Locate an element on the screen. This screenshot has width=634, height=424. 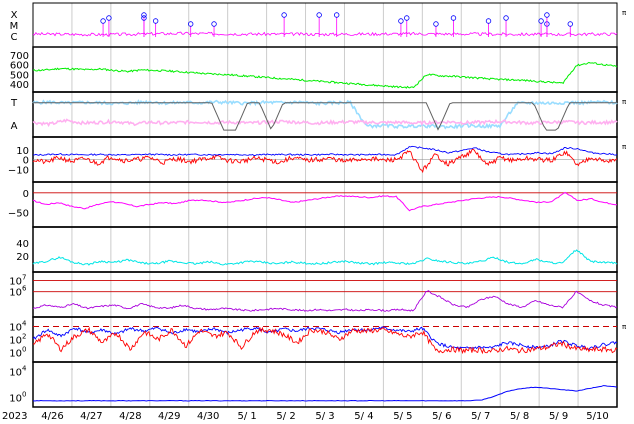
x-tick-label: 5/10 is located at coordinates (597, 416).